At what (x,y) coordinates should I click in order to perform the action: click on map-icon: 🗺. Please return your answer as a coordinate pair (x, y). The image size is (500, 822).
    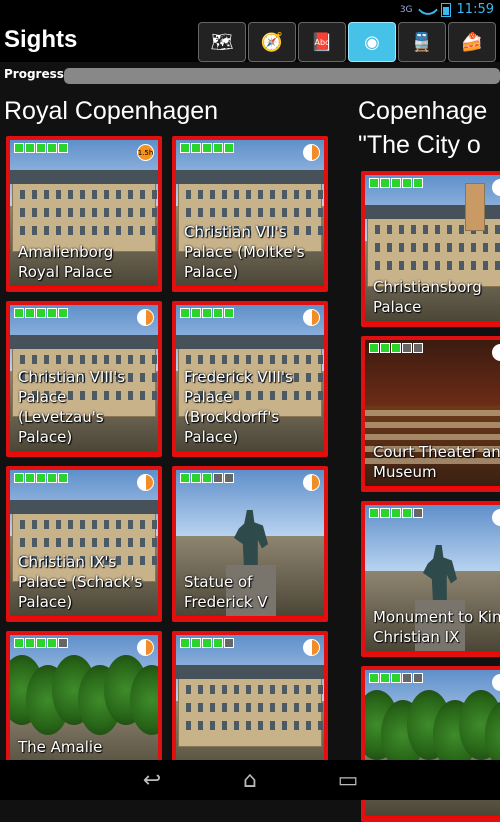
    Looking at the image, I should click on (222, 42).